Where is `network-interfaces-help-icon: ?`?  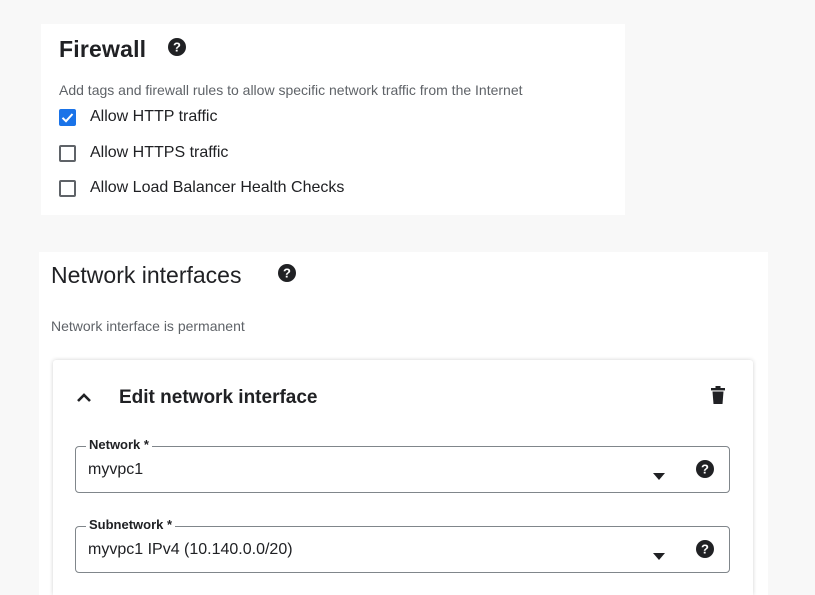
network-interfaces-help-icon: ? is located at coordinates (287, 275).